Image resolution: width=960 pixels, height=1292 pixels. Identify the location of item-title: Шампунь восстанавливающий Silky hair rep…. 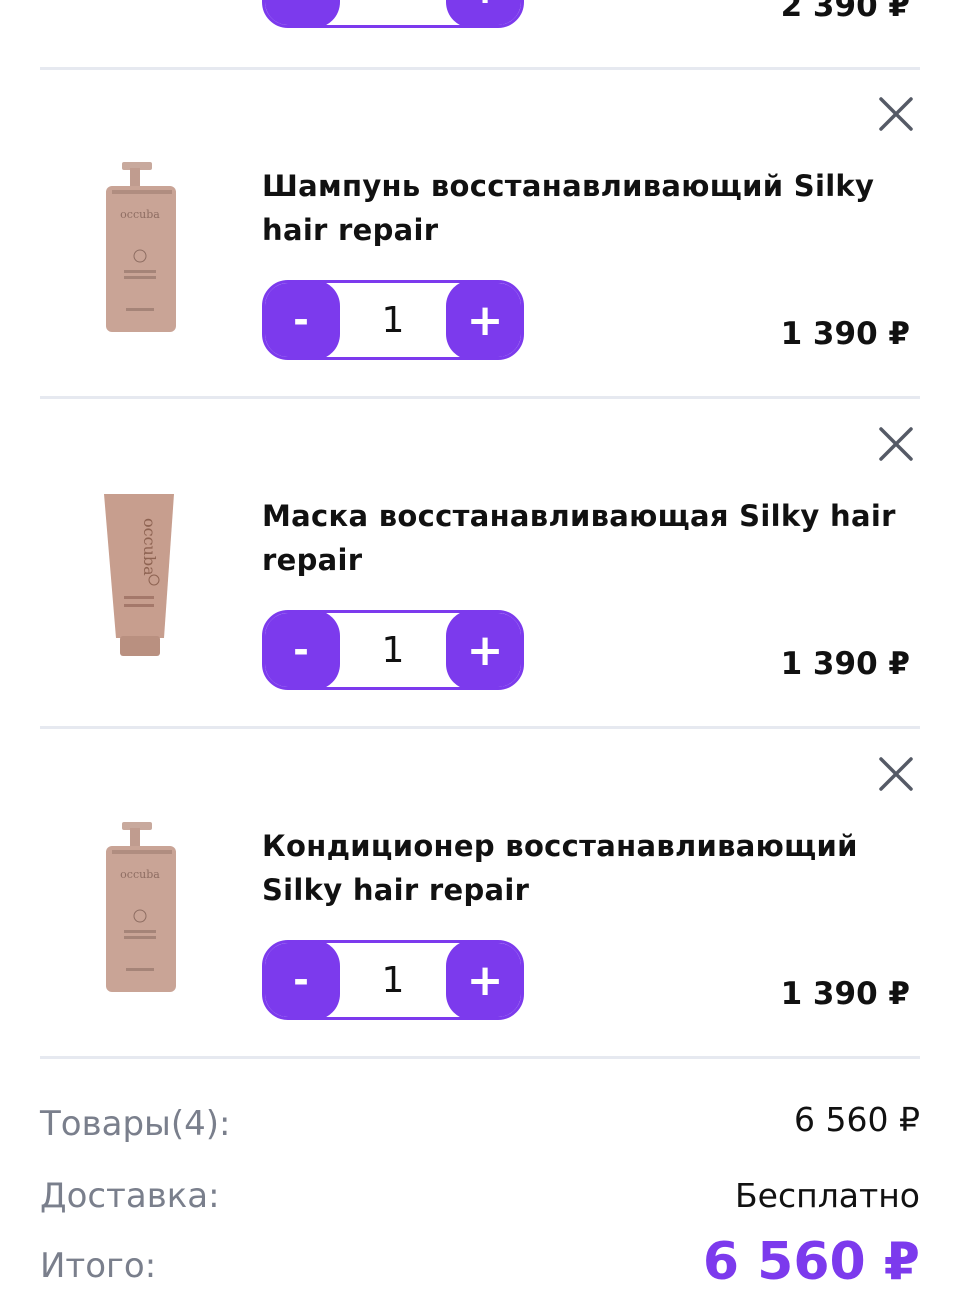
(587, 208).